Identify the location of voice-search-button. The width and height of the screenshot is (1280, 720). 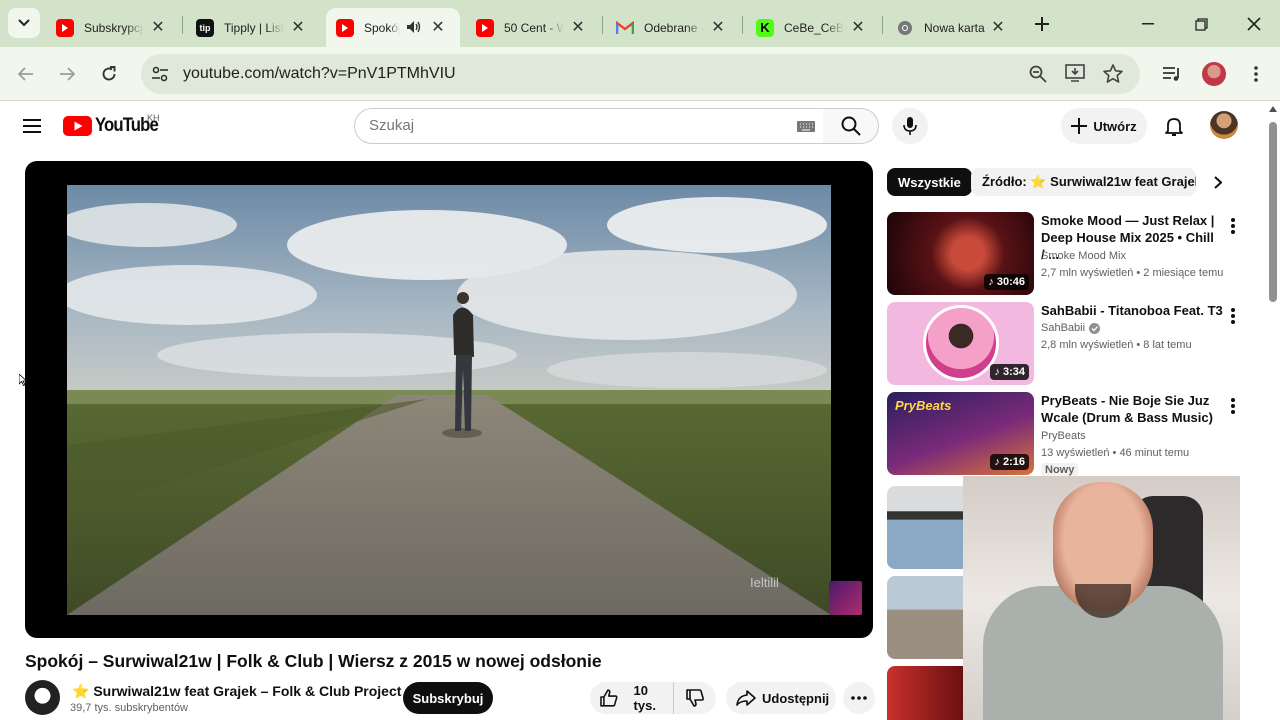
(910, 126).